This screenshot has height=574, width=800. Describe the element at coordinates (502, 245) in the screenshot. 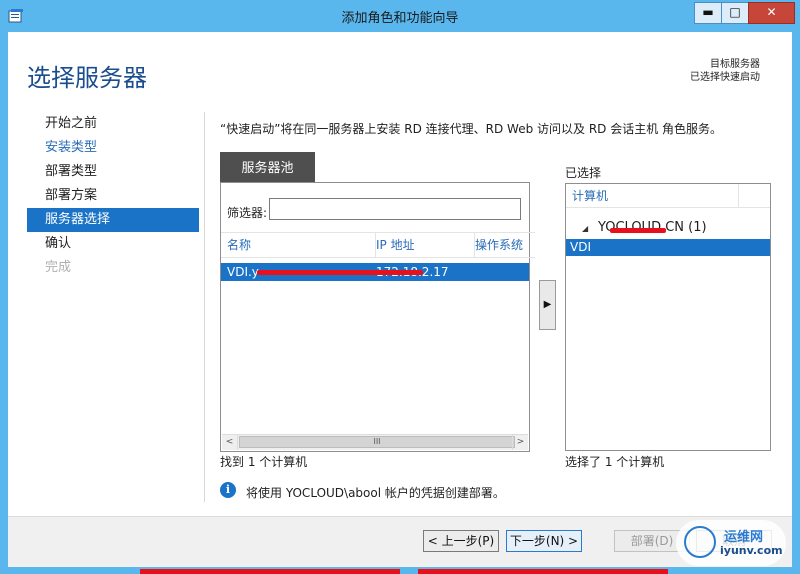

I see `column-header-os: 操作系统` at that location.